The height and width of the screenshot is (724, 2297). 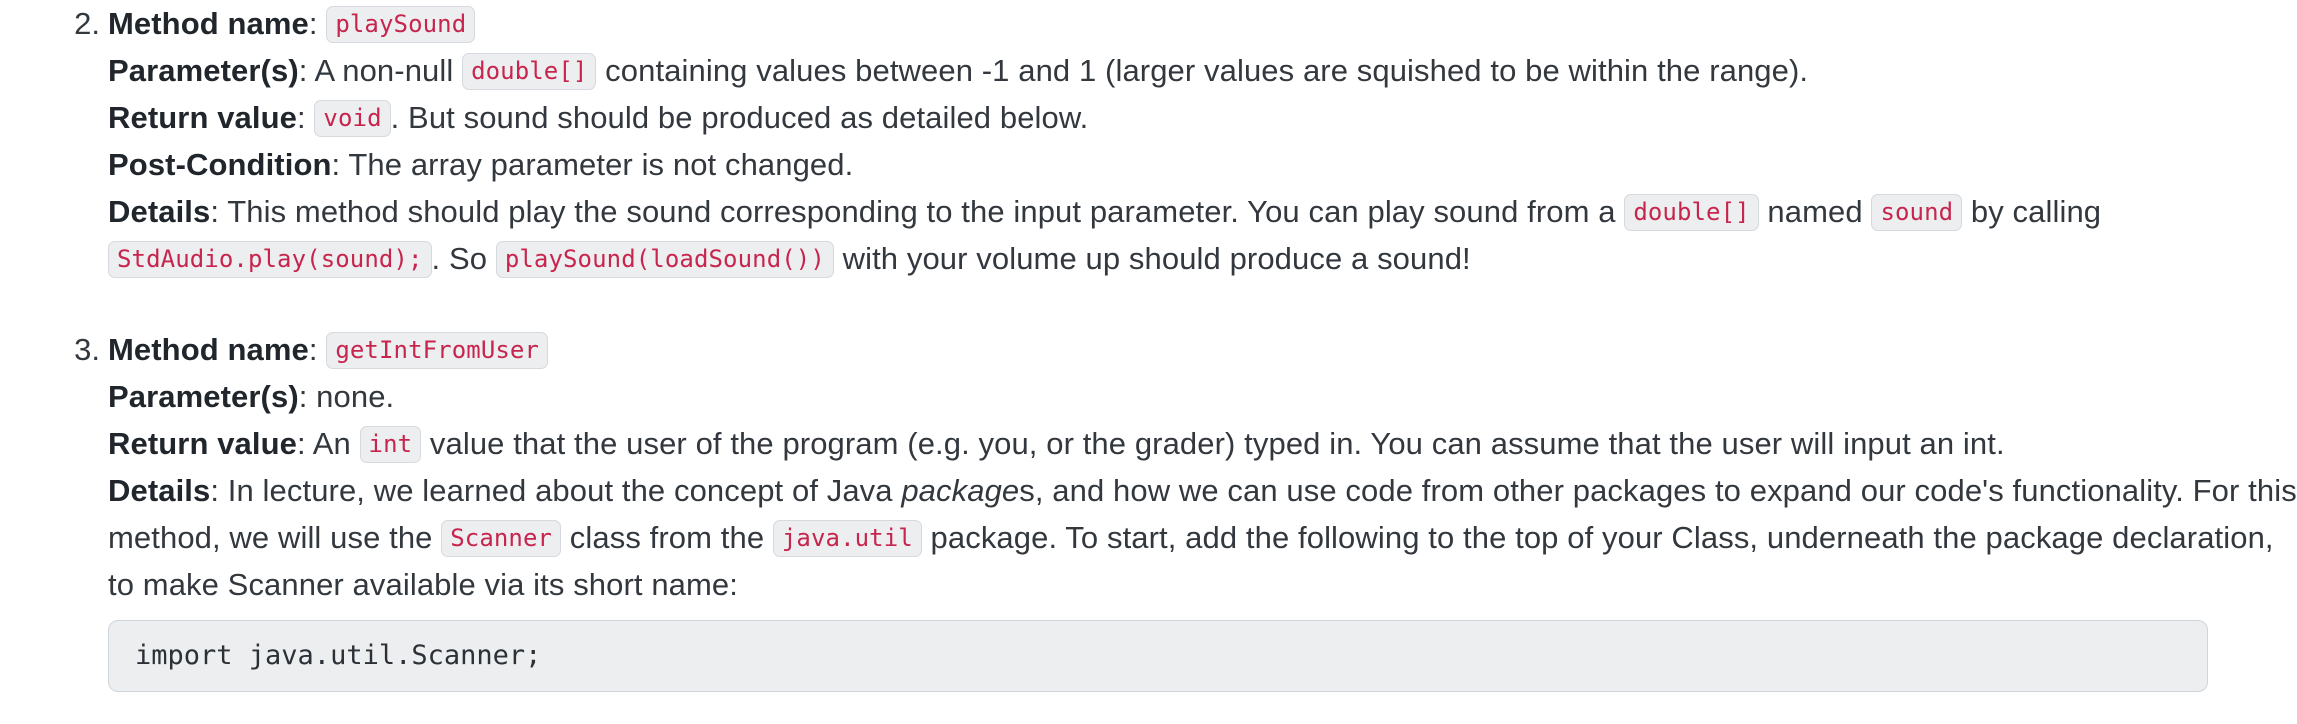 What do you see at coordinates (390, 444) in the screenshot?
I see `return-type-code: int` at bounding box center [390, 444].